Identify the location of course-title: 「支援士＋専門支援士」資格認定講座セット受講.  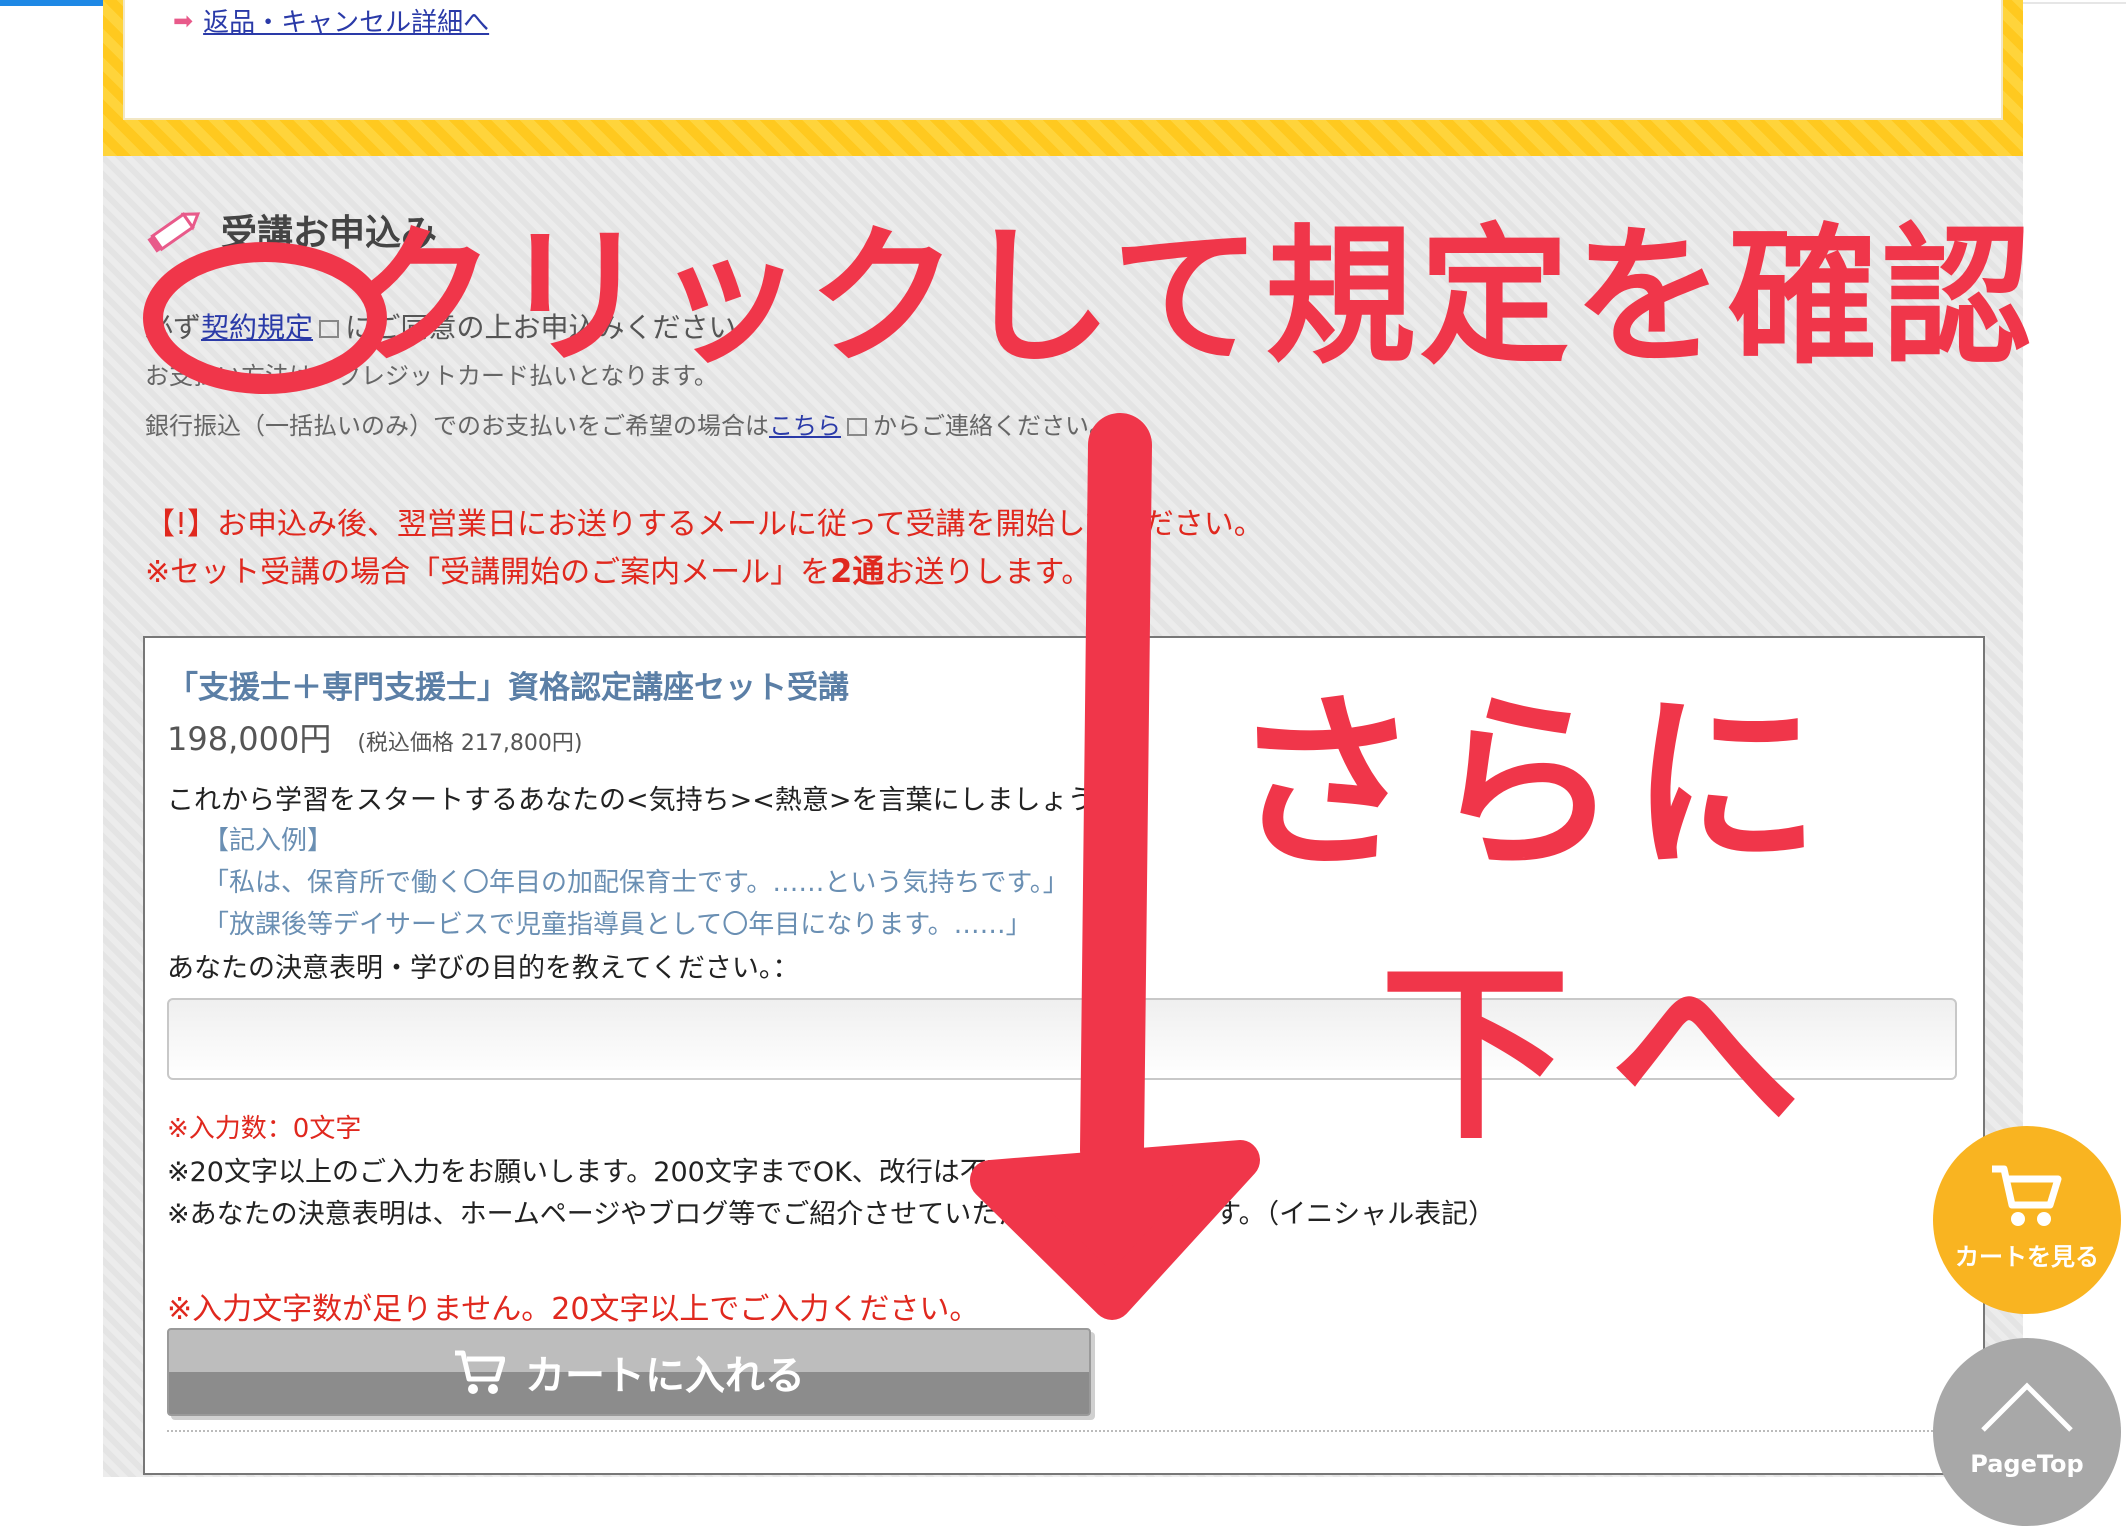
(508, 688).